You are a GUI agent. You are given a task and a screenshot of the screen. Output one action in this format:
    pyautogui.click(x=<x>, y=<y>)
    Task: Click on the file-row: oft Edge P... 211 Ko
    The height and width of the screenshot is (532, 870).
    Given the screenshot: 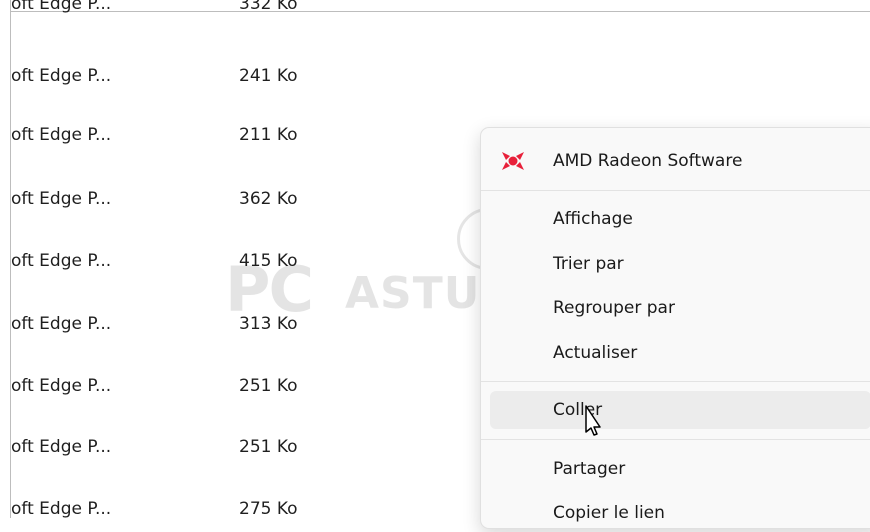 What is the action you would take?
    pyautogui.click(x=241, y=145)
    